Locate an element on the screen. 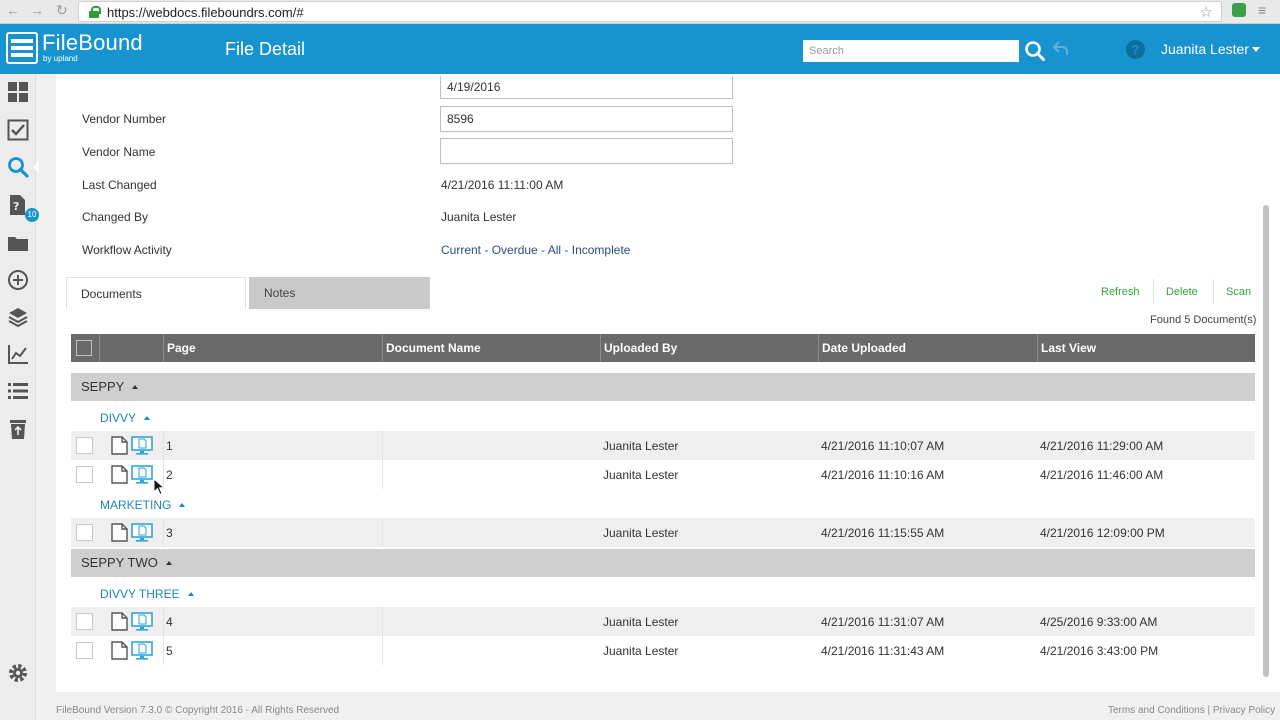 This screenshot has height=720, width=1280. cell-last-view: 4/21/2016 3:43:00 PM is located at coordinates (1099, 651).